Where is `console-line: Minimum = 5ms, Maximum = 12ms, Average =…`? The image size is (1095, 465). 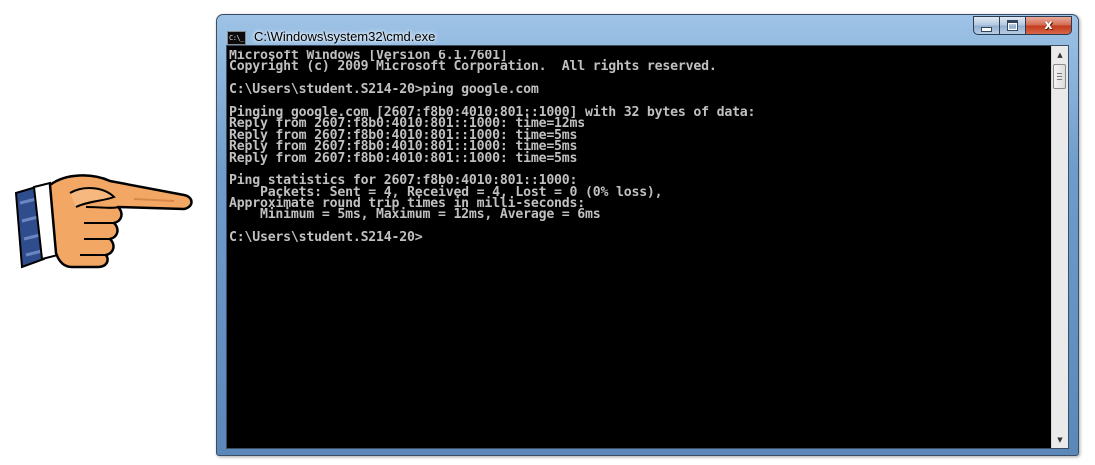 console-line: Minimum = 5ms, Maximum = 12ms, Average =… is located at coordinates (415, 215).